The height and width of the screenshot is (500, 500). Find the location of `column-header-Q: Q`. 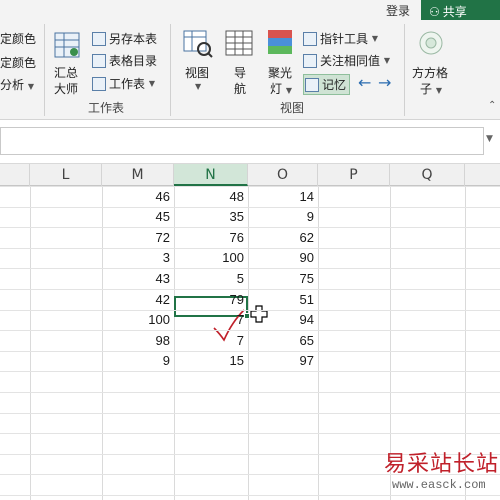

column-header-Q: Q is located at coordinates (427, 175).